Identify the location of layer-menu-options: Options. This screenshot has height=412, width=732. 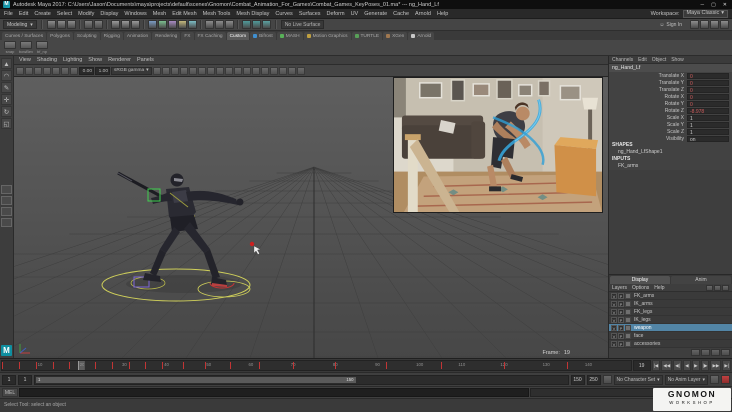
(640, 288).